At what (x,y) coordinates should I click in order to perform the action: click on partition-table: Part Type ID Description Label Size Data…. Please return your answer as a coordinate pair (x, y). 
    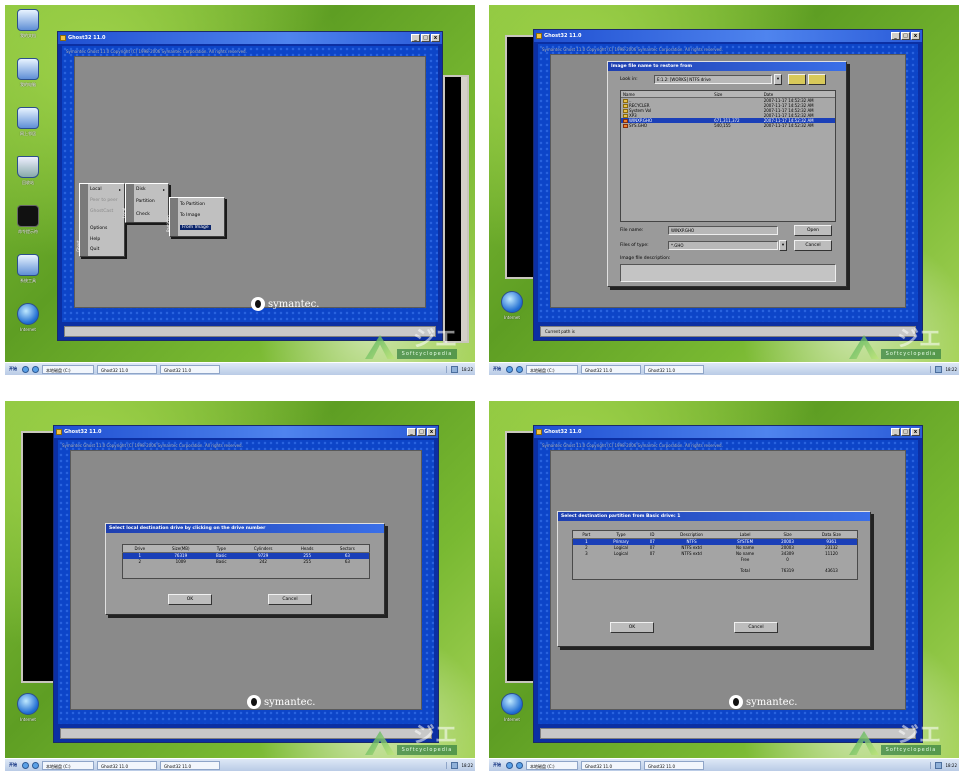
    Looking at the image, I should click on (715, 555).